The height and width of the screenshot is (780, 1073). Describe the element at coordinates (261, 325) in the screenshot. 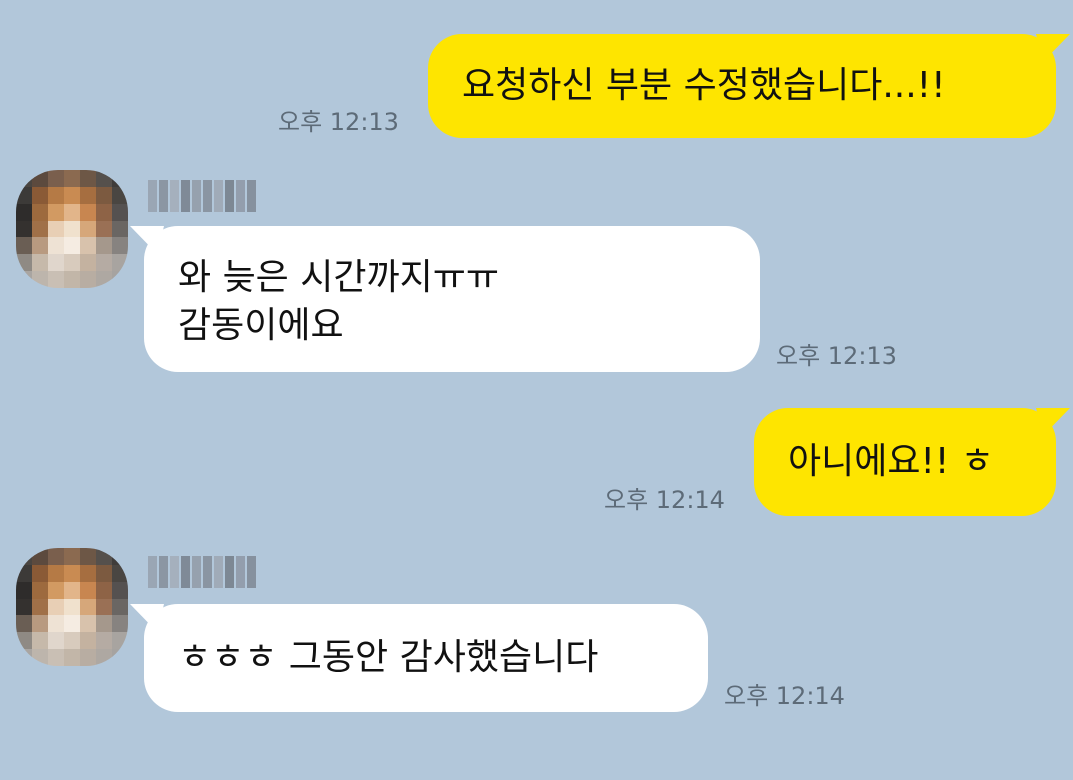

I see `message-line: 감동이에요` at that location.